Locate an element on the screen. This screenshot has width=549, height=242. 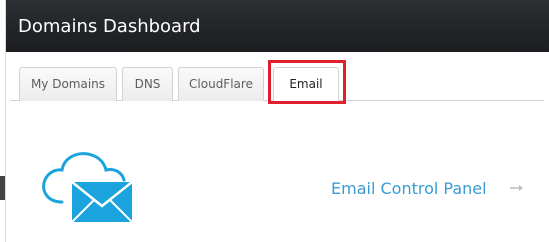
tab-cloudflare: CloudFlare is located at coordinates (221, 84).